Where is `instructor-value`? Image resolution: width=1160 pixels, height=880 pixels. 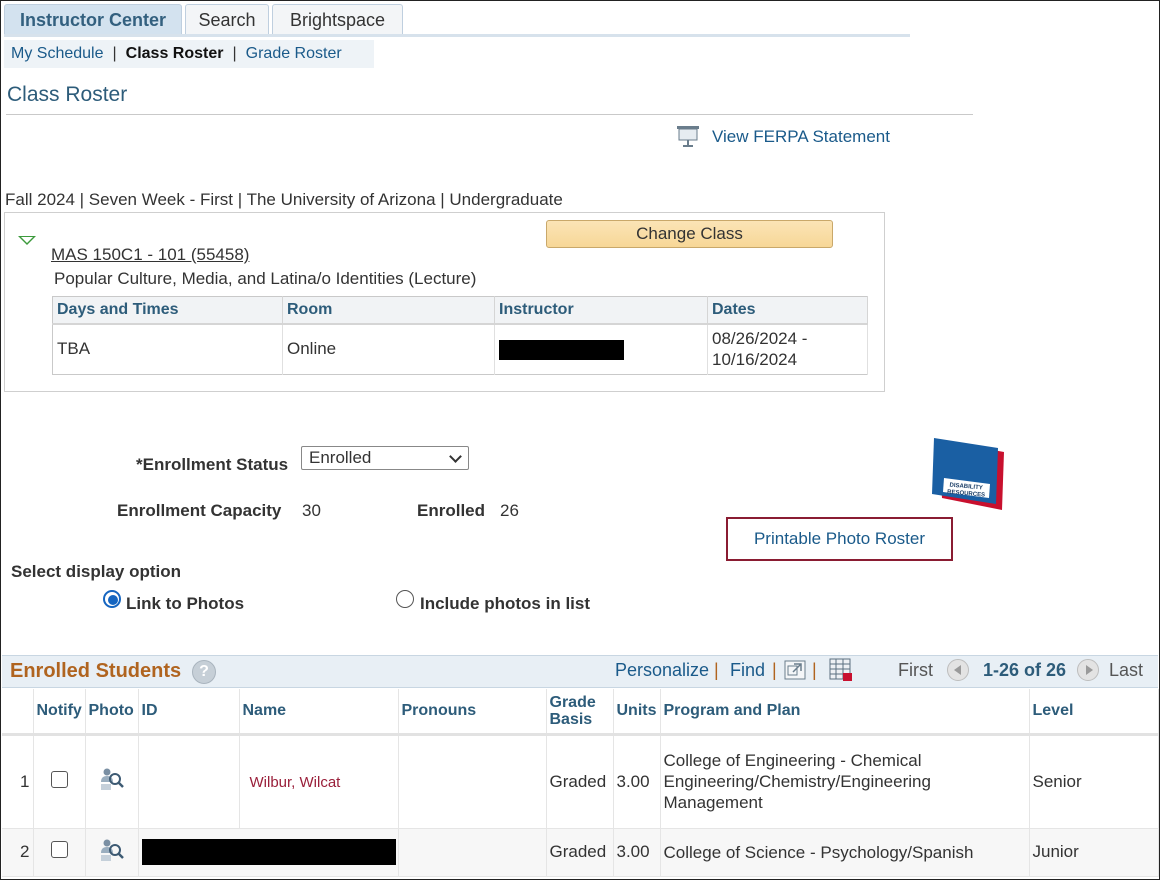 instructor-value is located at coordinates (601, 349).